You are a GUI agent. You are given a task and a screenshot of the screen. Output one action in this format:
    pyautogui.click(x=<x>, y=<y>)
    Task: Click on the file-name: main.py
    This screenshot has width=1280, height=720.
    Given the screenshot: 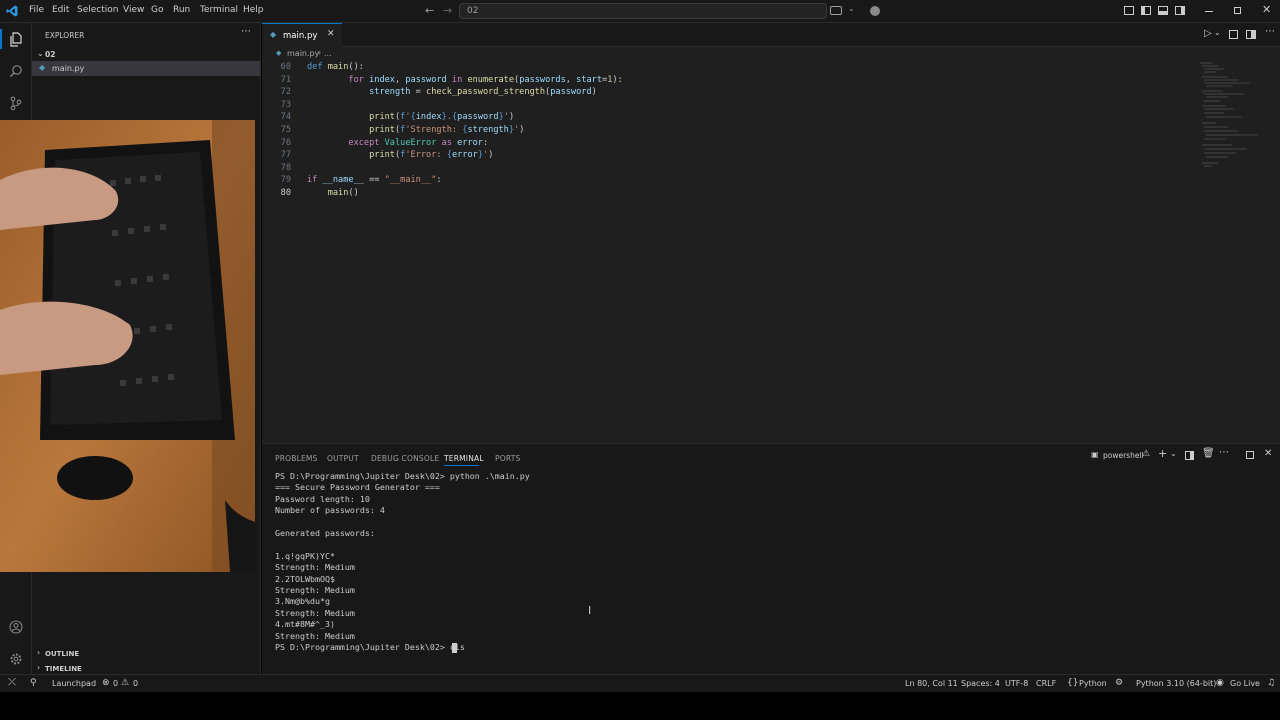 What is the action you would take?
    pyautogui.click(x=68, y=68)
    